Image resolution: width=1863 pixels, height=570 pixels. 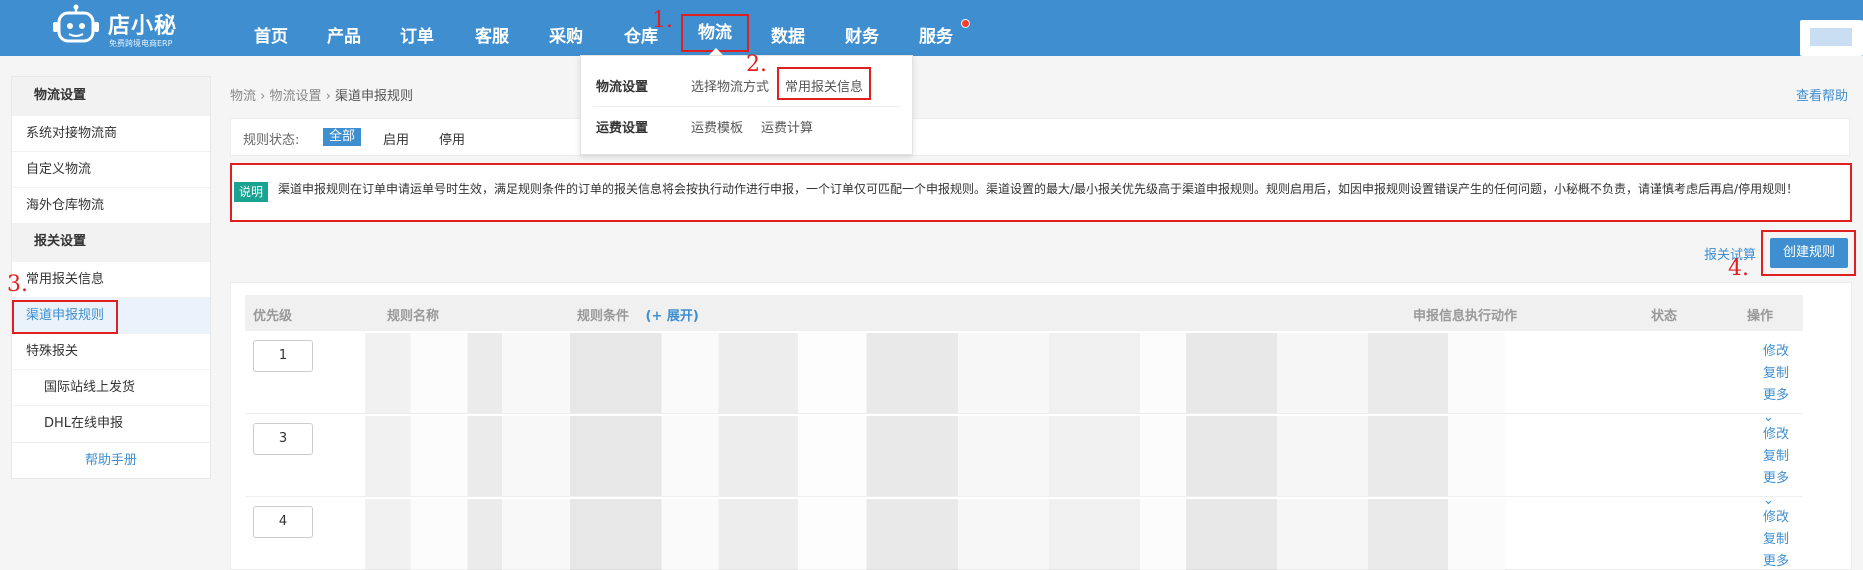 I want to click on filter-option-all: 全部, so click(x=342, y=137).